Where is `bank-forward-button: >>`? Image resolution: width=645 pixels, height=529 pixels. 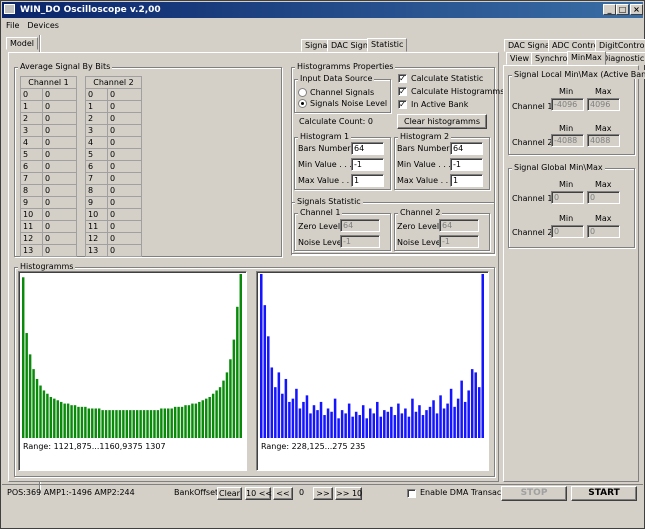 bank-forward-button: >> is located at coordinates (323, 493).